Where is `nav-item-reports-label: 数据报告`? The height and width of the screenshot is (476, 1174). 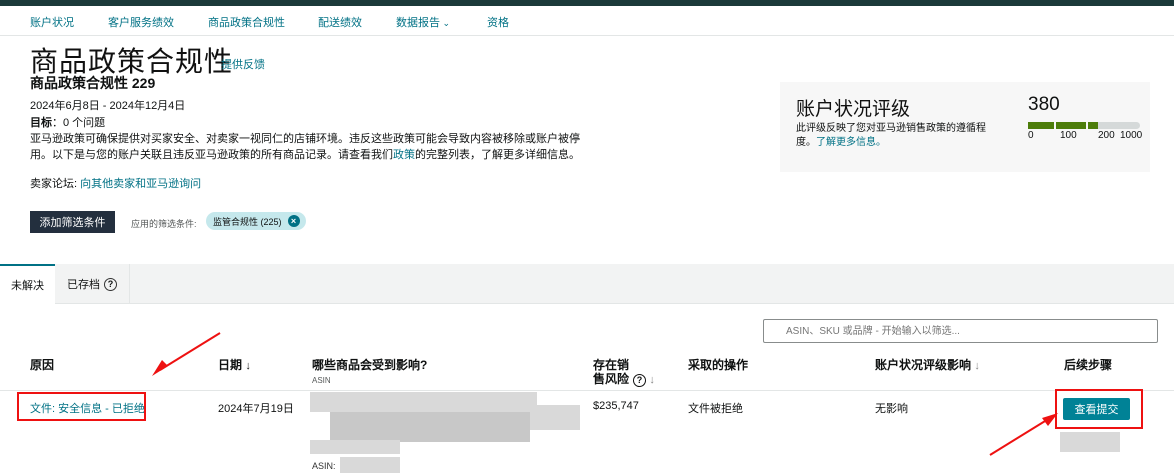 nav-item-reports-label: 数据报告 is located at coordinates (418, 23).